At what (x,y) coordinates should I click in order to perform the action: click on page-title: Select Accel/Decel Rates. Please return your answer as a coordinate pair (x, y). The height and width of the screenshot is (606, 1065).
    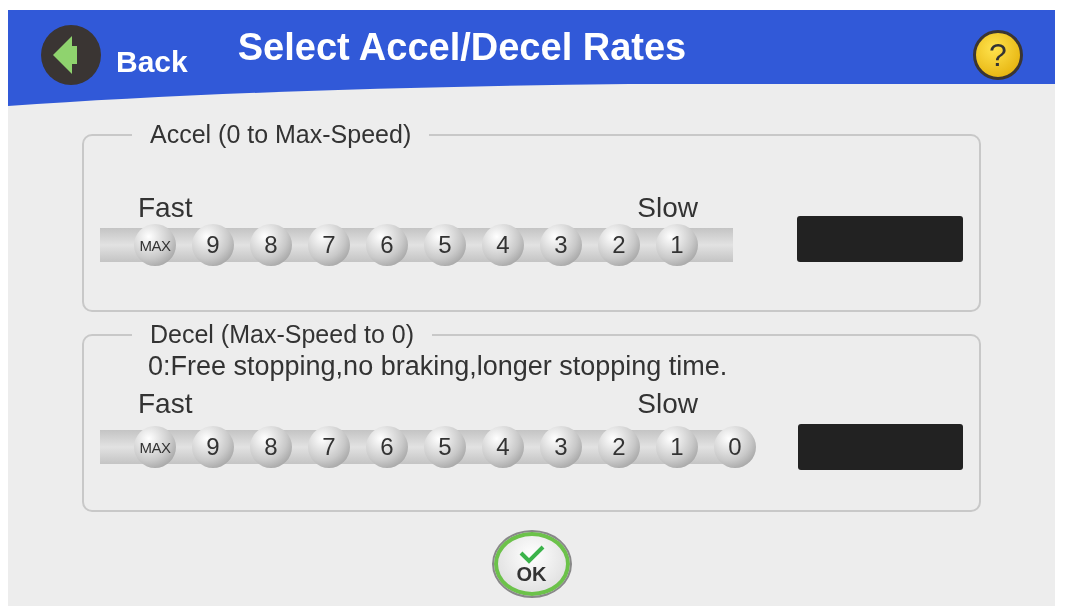
    Looking at the image, I should click on (462, 47).